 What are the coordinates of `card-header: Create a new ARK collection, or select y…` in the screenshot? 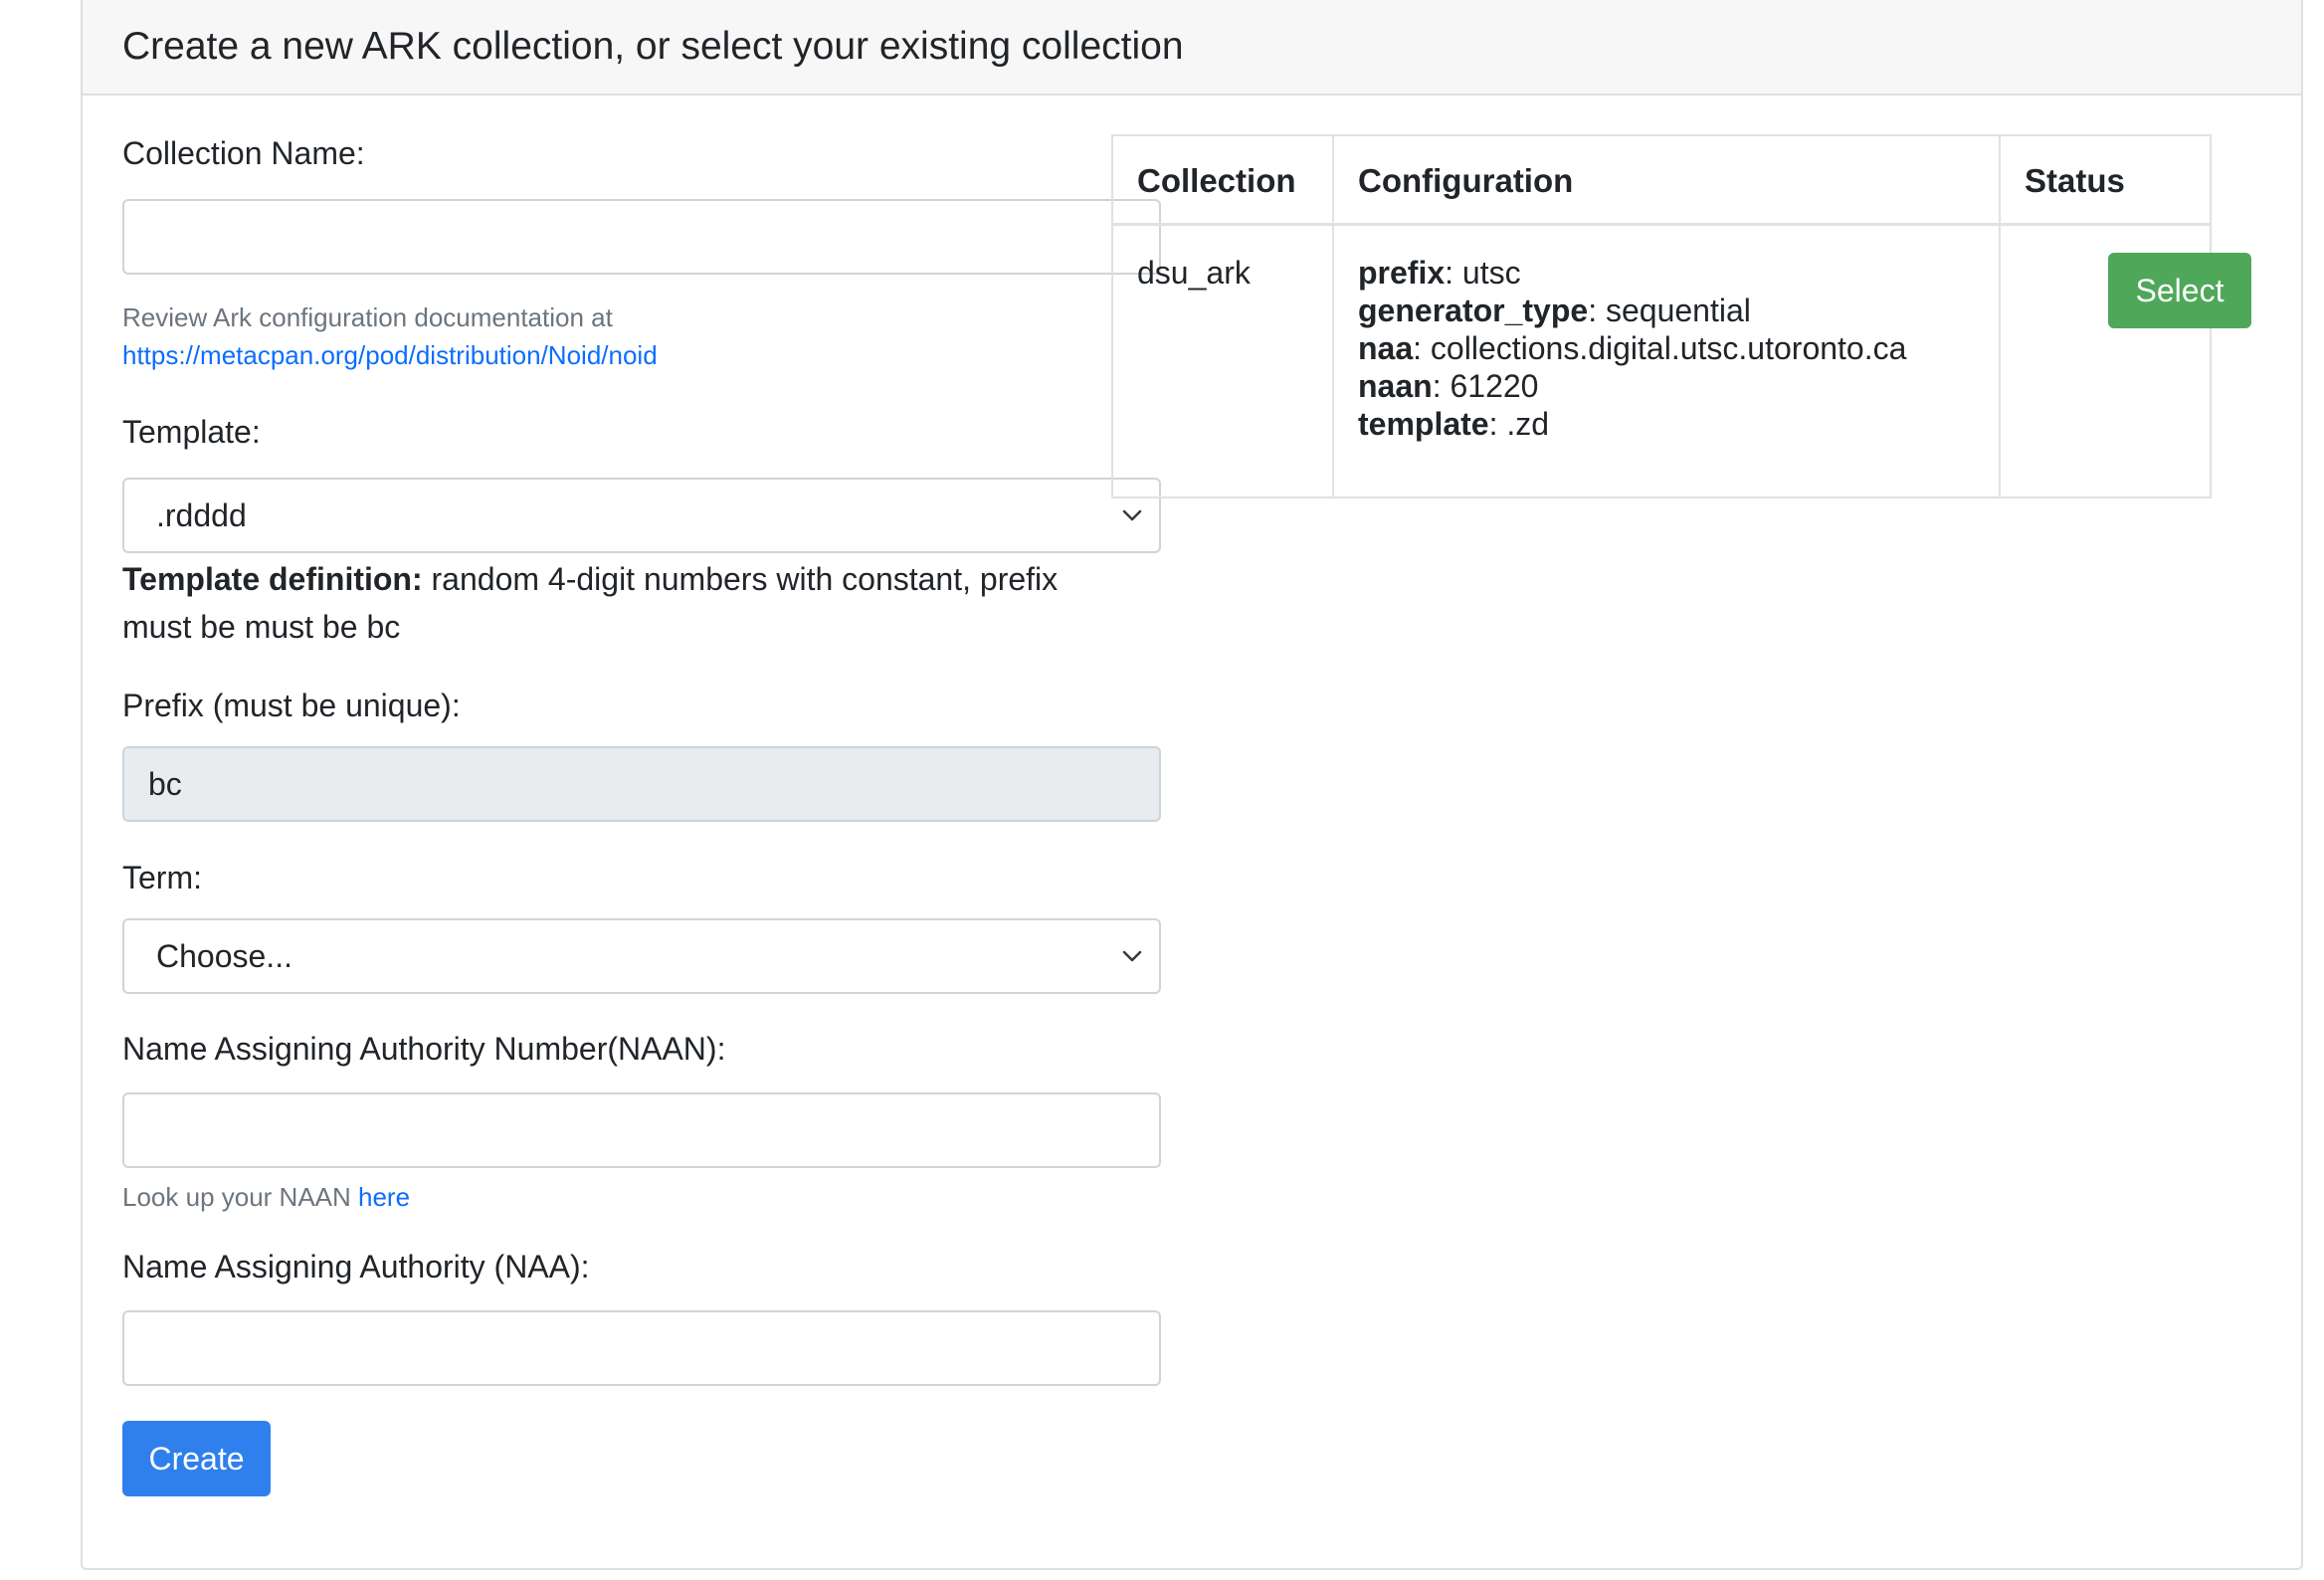 It's located at (1192, 48).